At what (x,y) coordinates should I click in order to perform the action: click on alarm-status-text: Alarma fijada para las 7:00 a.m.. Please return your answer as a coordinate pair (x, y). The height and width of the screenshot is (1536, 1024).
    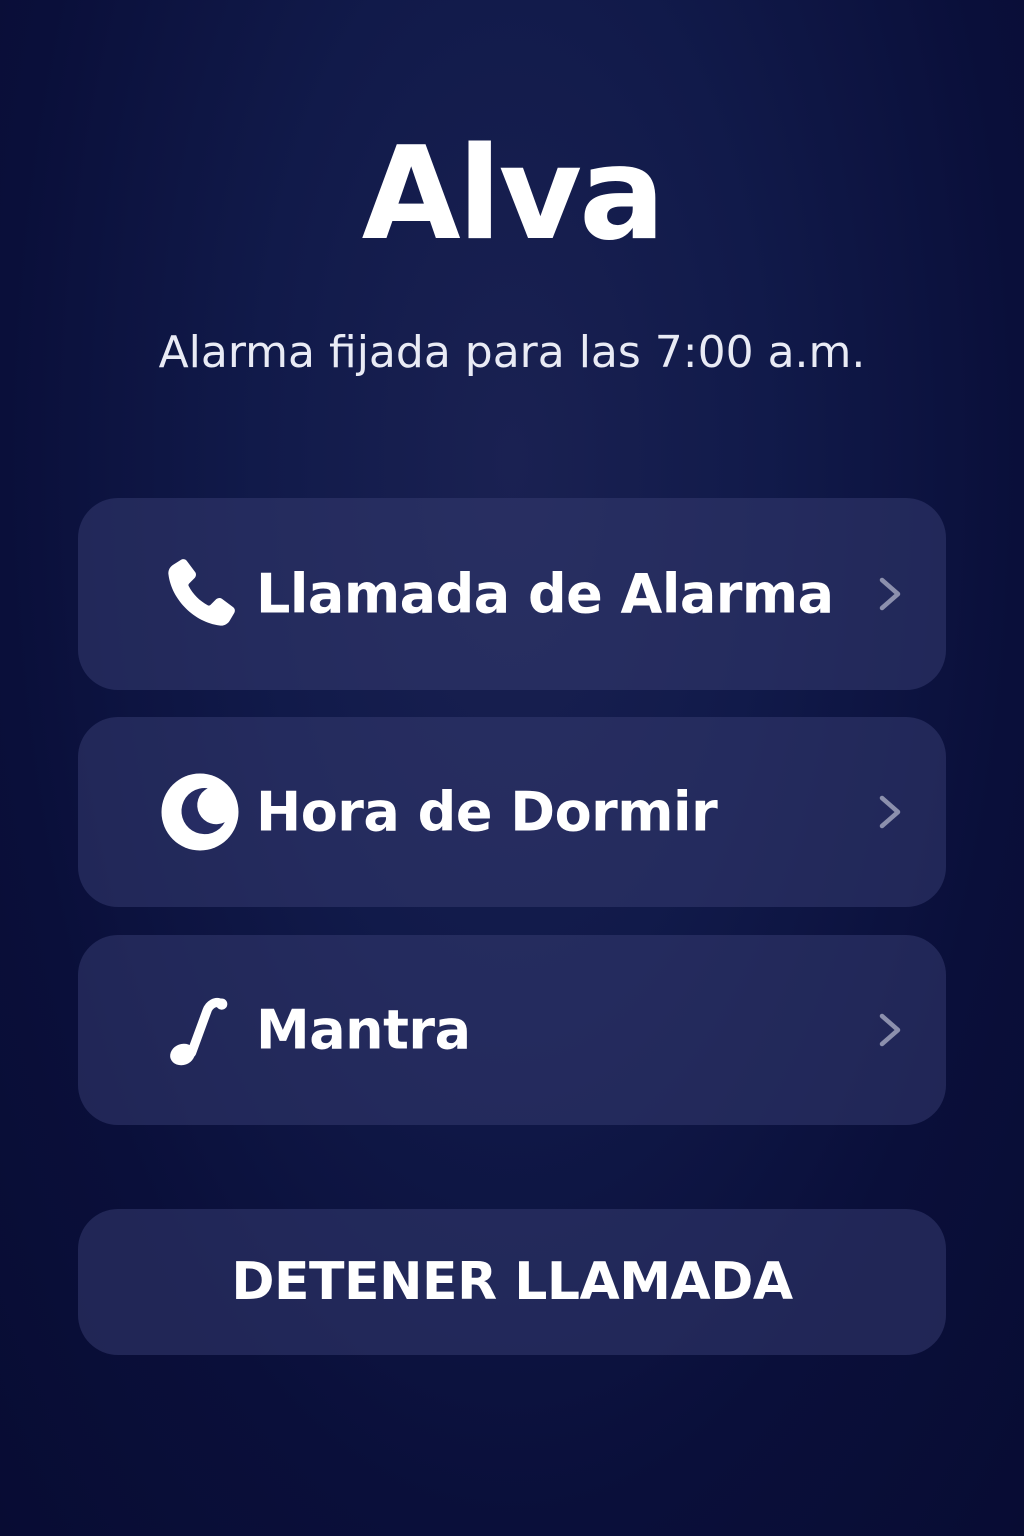
    Looking at the image, I should click on (512, 352).